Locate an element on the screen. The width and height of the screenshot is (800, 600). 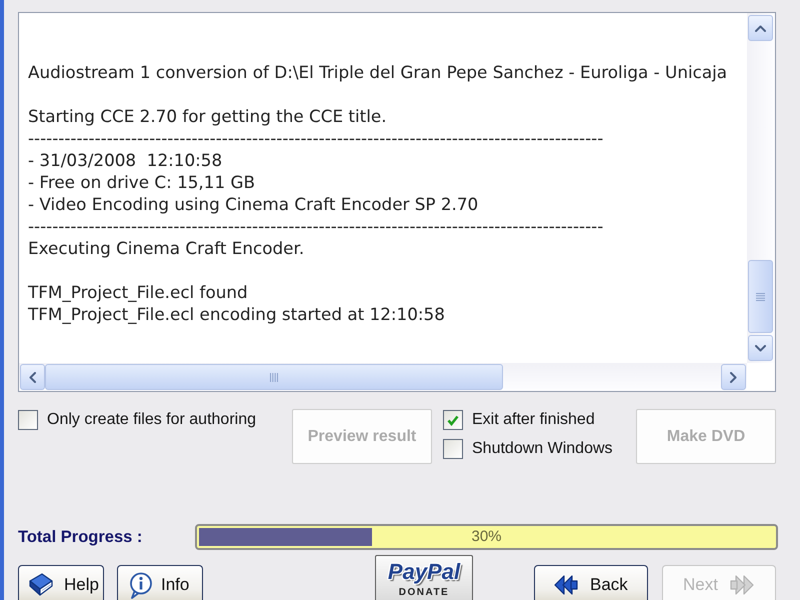
chevron-right-icon is located at coordinates (733, 377).